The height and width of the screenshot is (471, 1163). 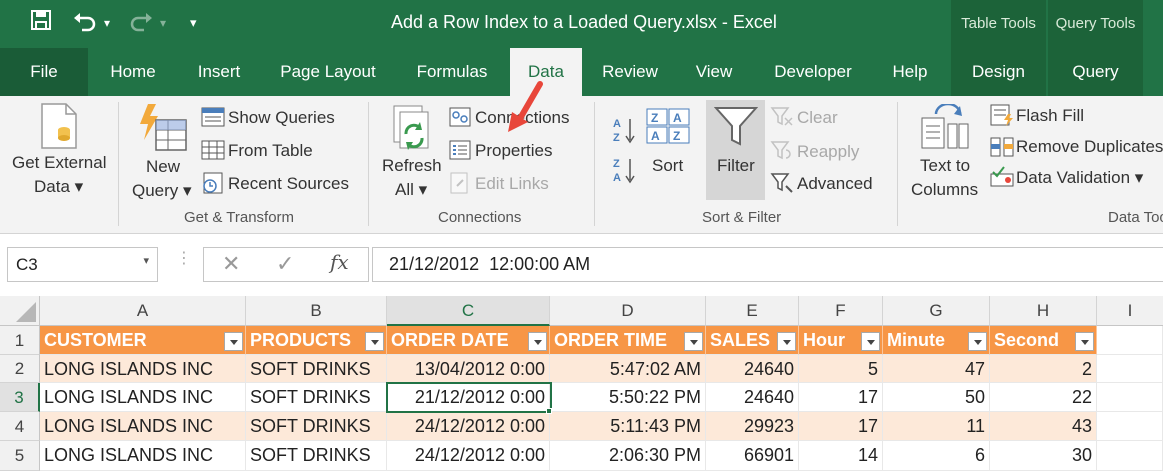 I want to click on text-to-columns-label-1: Text to, so click(x=945, y=166).